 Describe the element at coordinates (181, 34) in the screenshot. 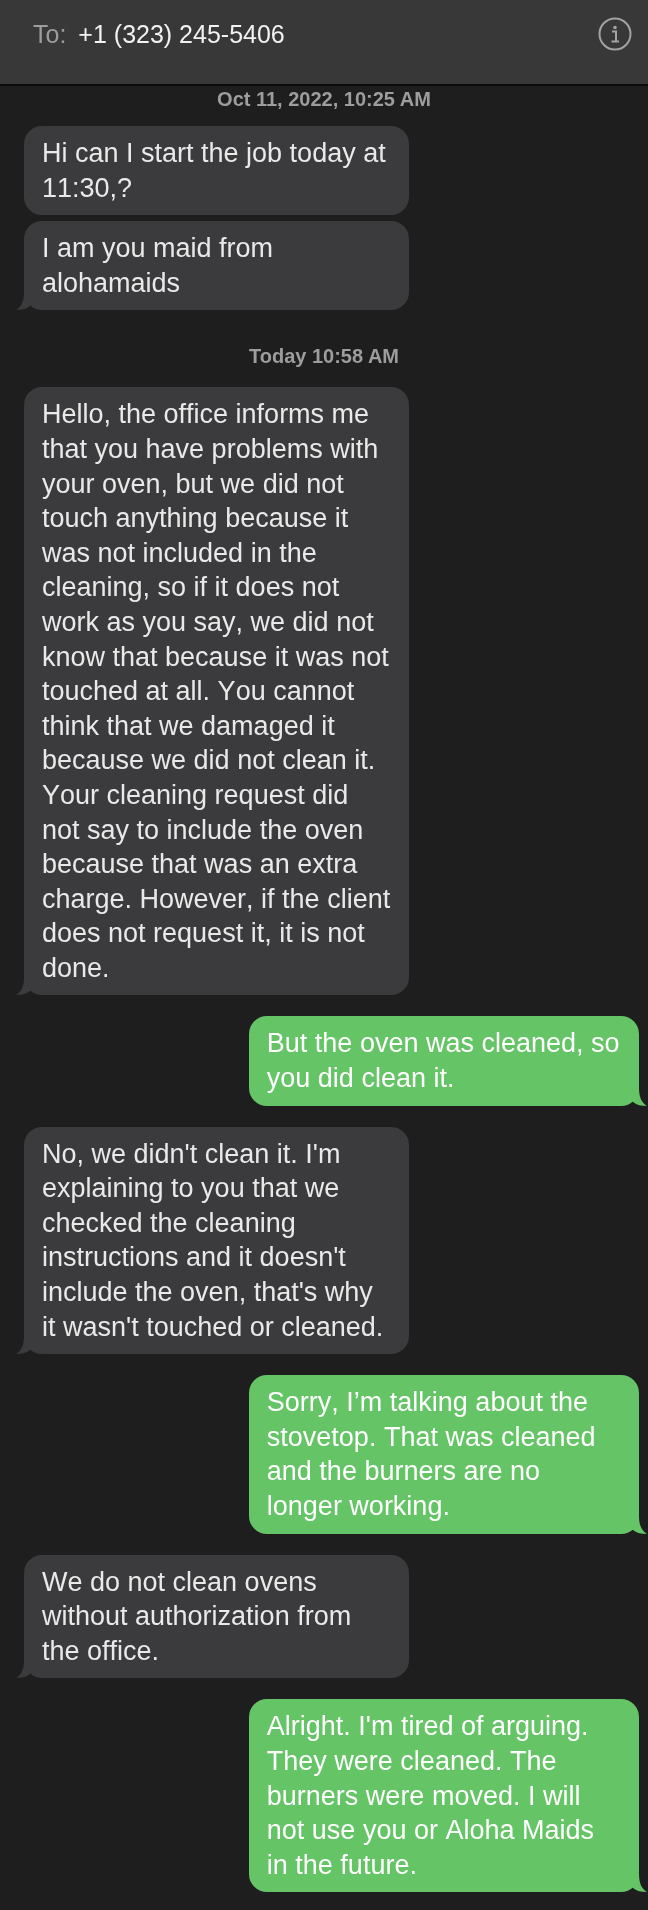

I see `recipient-number: +1 (323) 245-5406` at that location.